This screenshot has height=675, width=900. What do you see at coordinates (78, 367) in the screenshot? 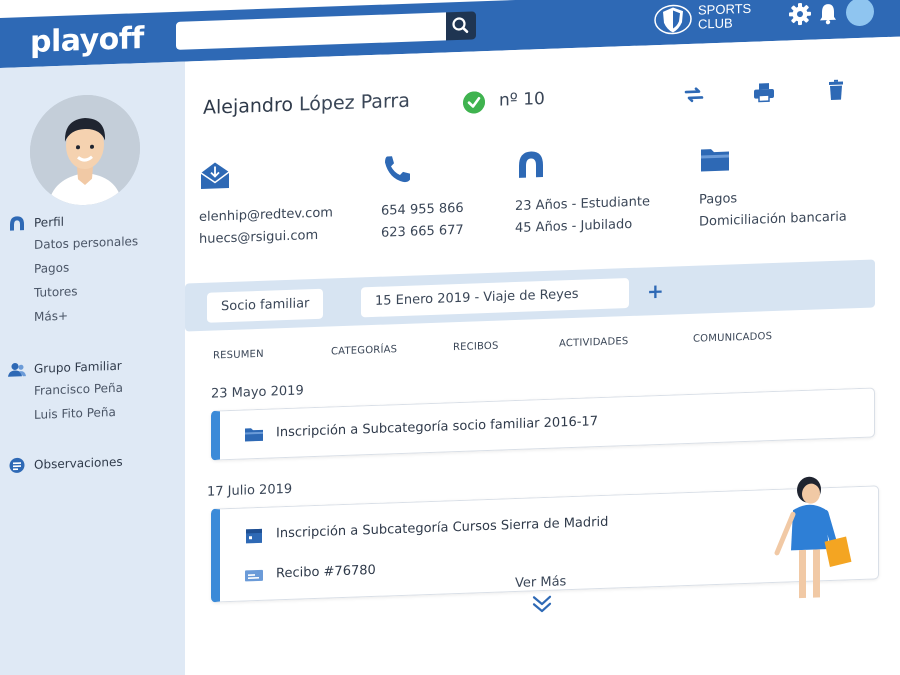
I see `sidebar-item-label: Grupo Familiar` at bounding box center [78, 367].